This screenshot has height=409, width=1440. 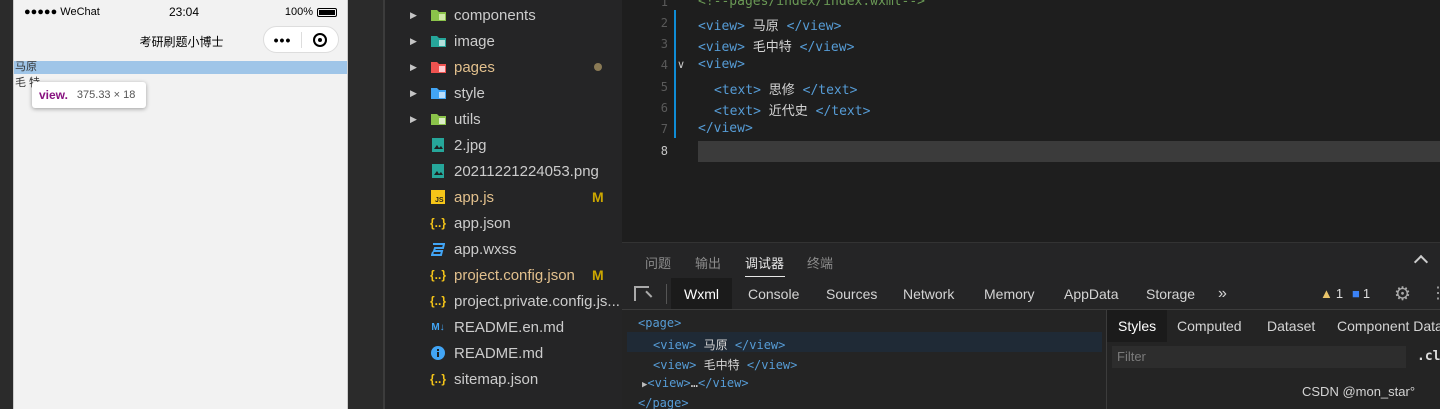 I want to click on capsule-menu: •••, so click(x=301, y=39).